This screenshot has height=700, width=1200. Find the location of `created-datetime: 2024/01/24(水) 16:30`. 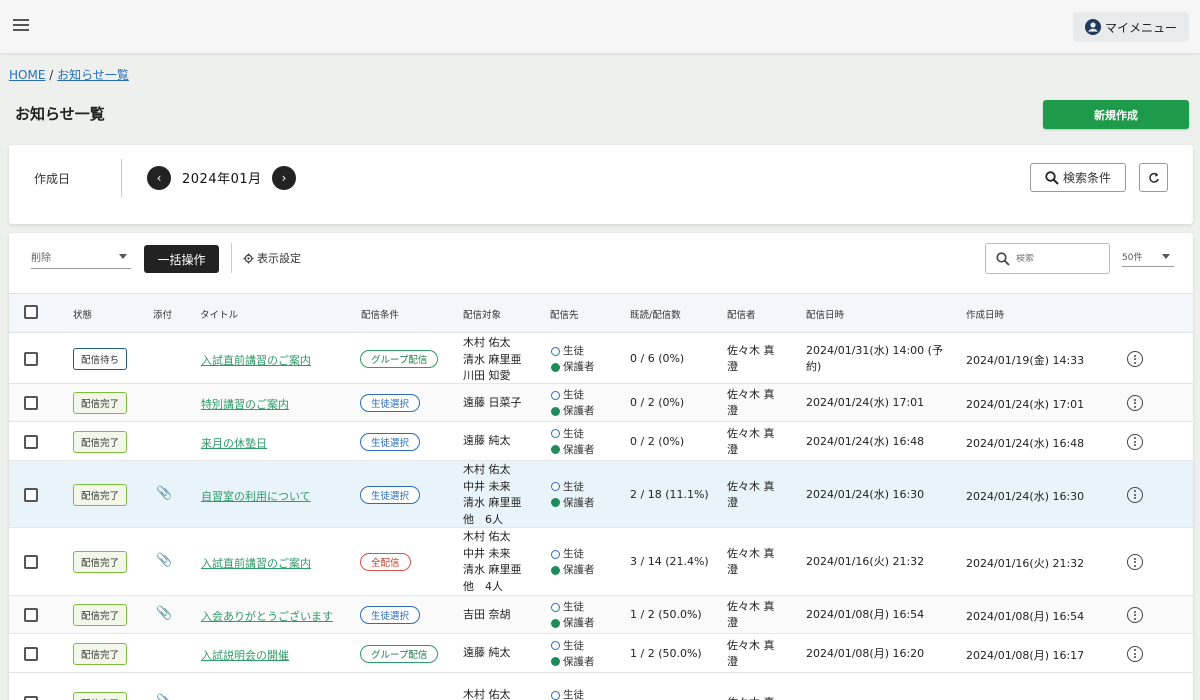

created-datetime: 2024/01/24(水) 16:30 is located at coordinates (1025, 496).